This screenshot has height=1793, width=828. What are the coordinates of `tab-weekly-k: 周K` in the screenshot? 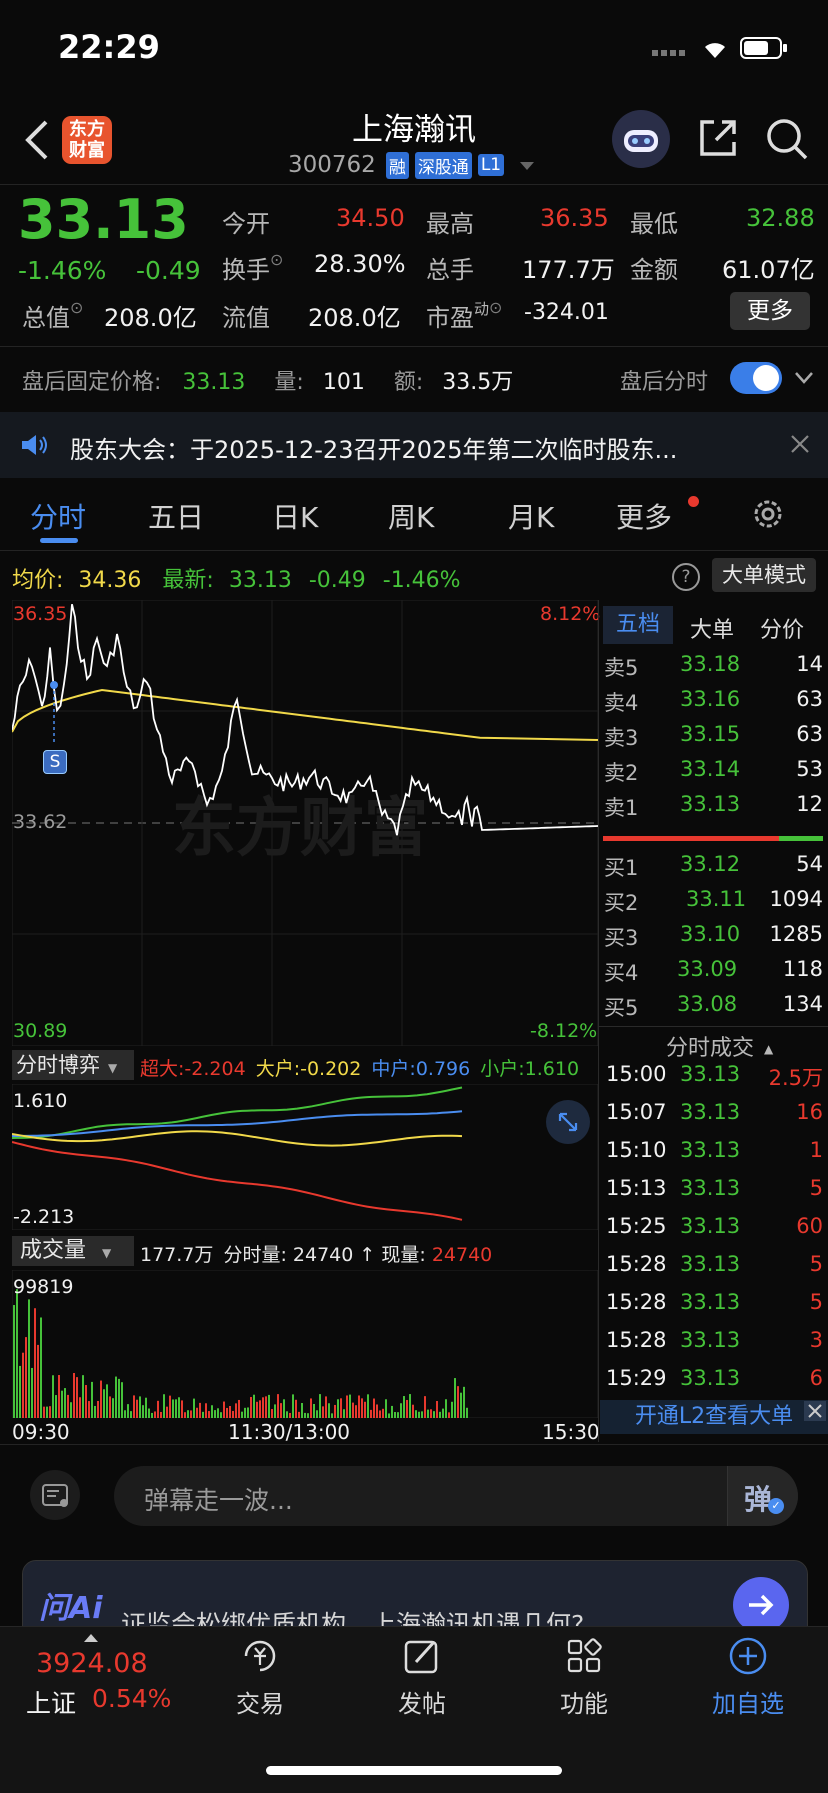 It's located at (411, 516).